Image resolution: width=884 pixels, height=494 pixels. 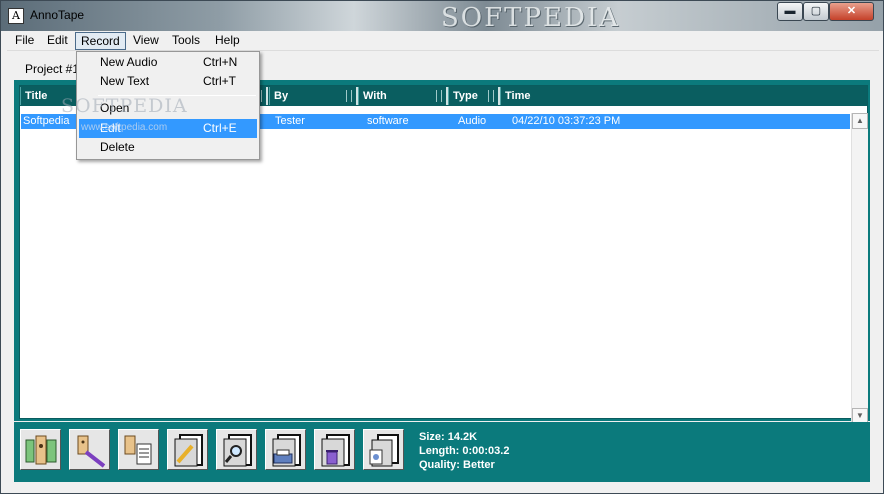 I want to click on play-recording-icon, so click(x=41, y=450).